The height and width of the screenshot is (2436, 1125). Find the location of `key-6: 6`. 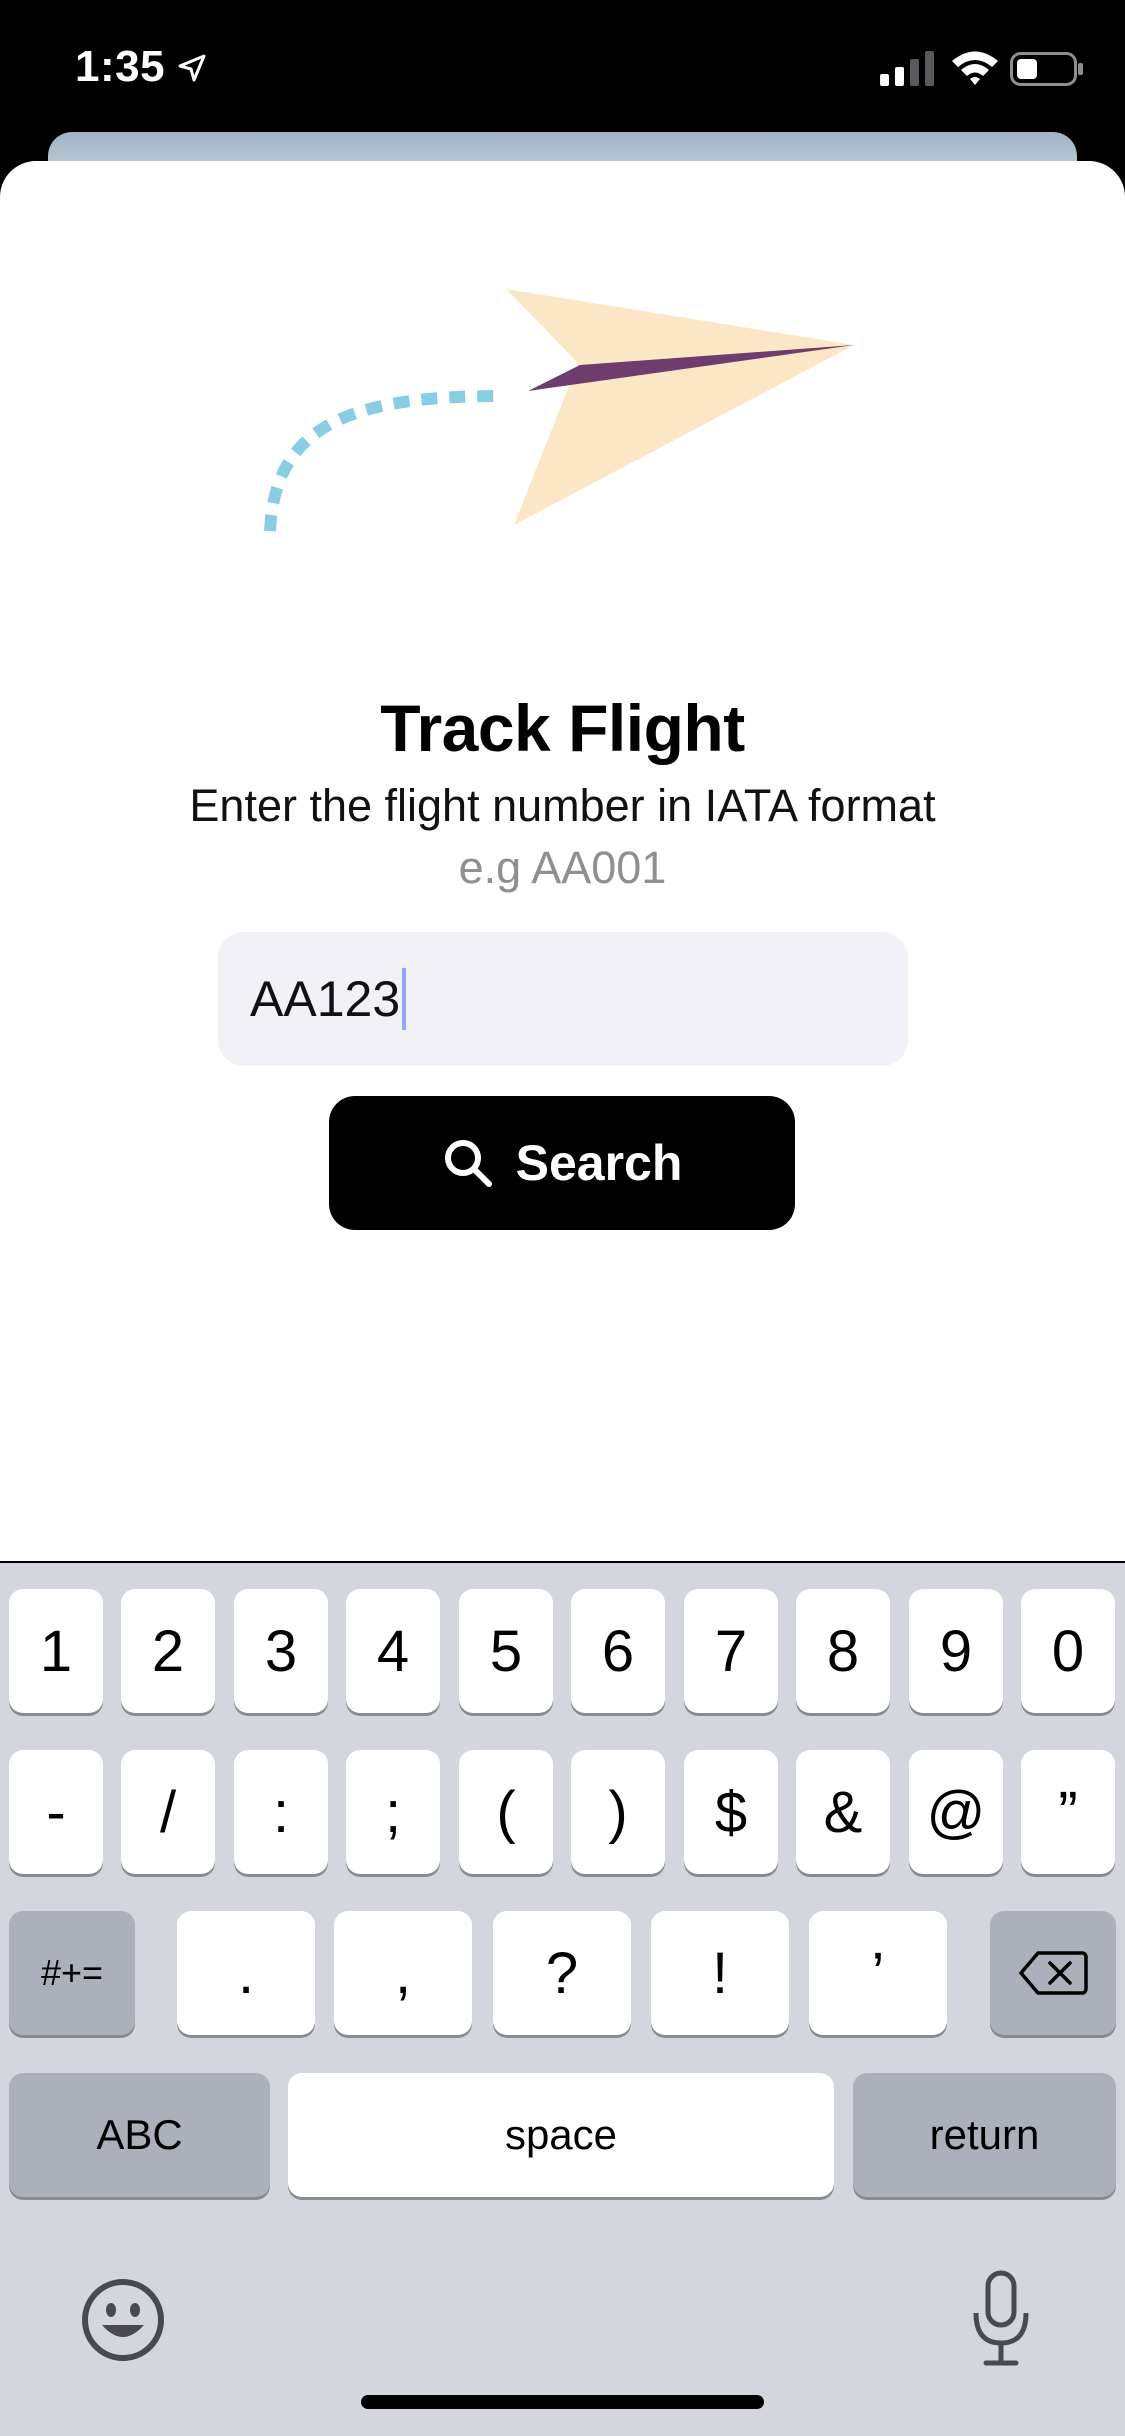

key-6: 6 is located at coordinates (618, 1651).